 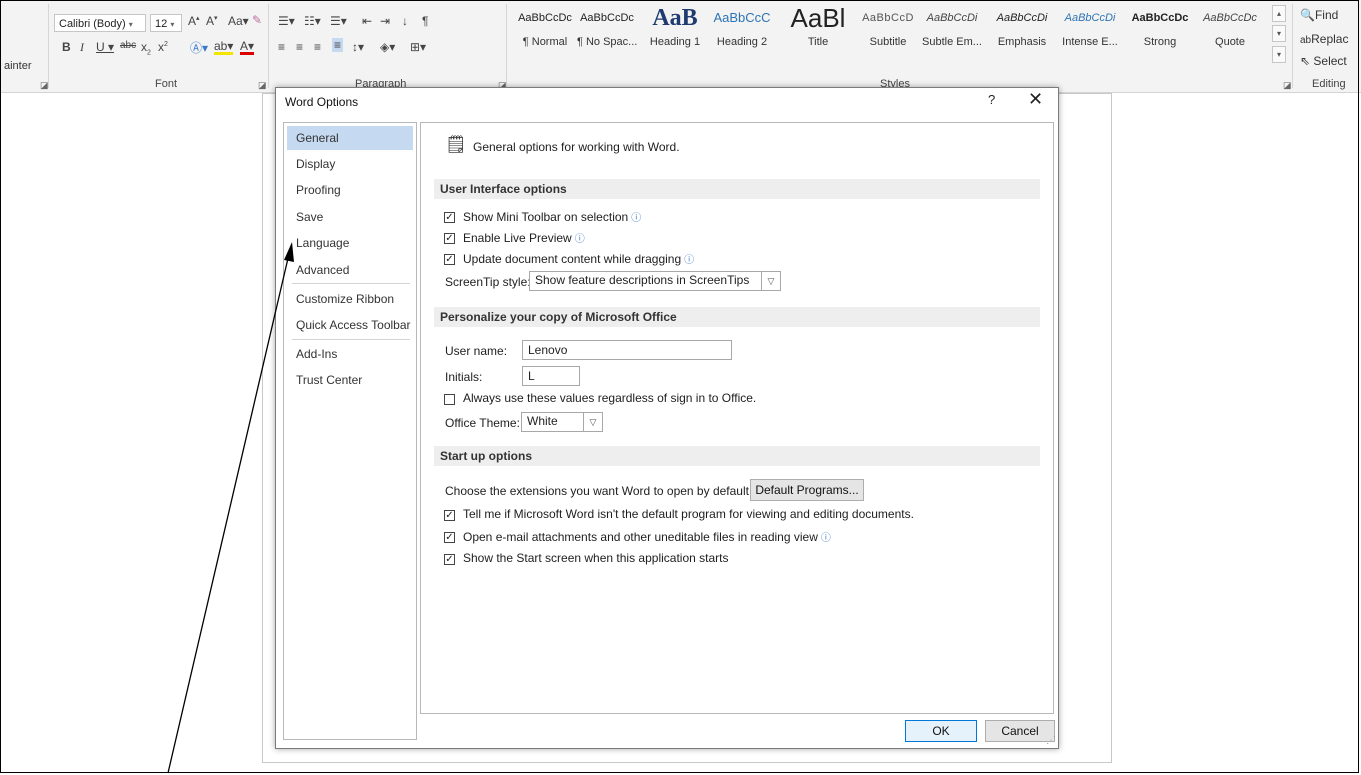 I want to click on increase-indent-icon: ⇥, so click(x=385, y=21).